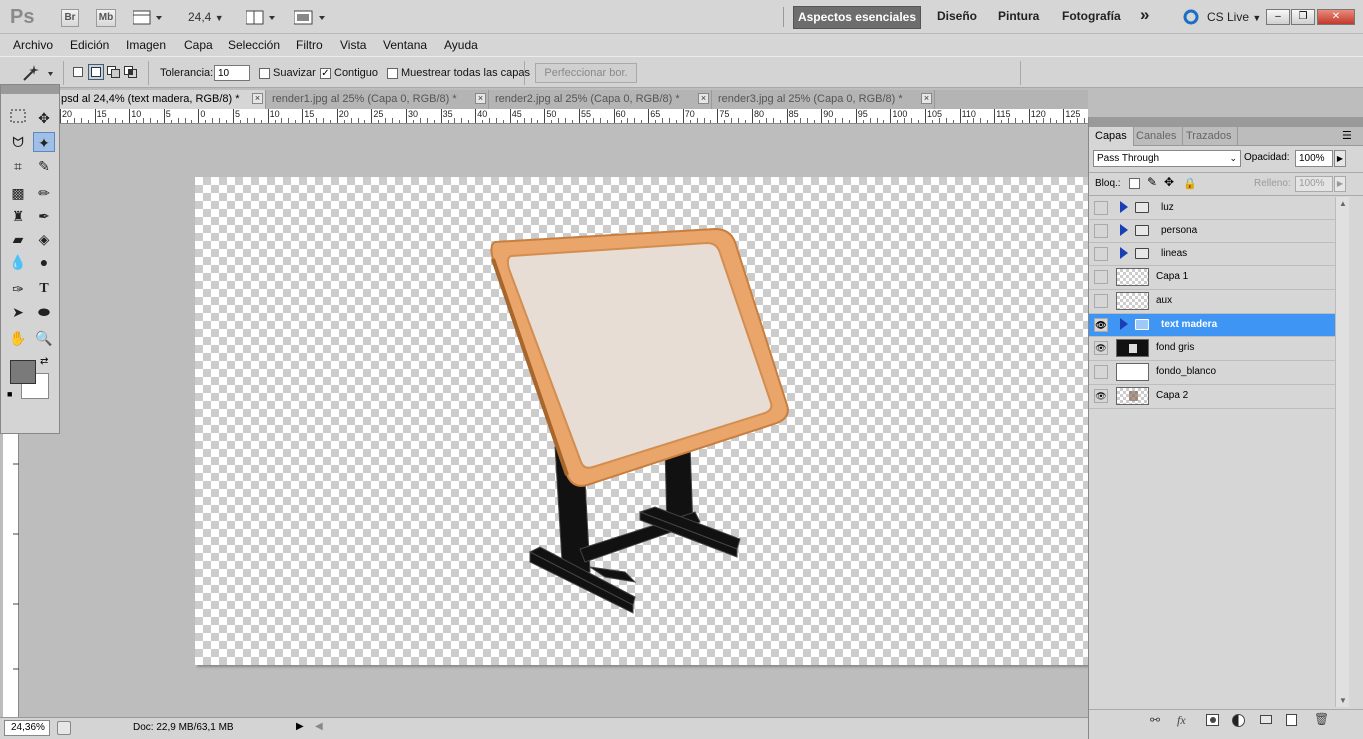 This screenshot has height=739, width=1363. What do you see at coordinates (106, 18) in the screenshot?
I see `minibridge-button: Mb` at bounding box center [106, 18].